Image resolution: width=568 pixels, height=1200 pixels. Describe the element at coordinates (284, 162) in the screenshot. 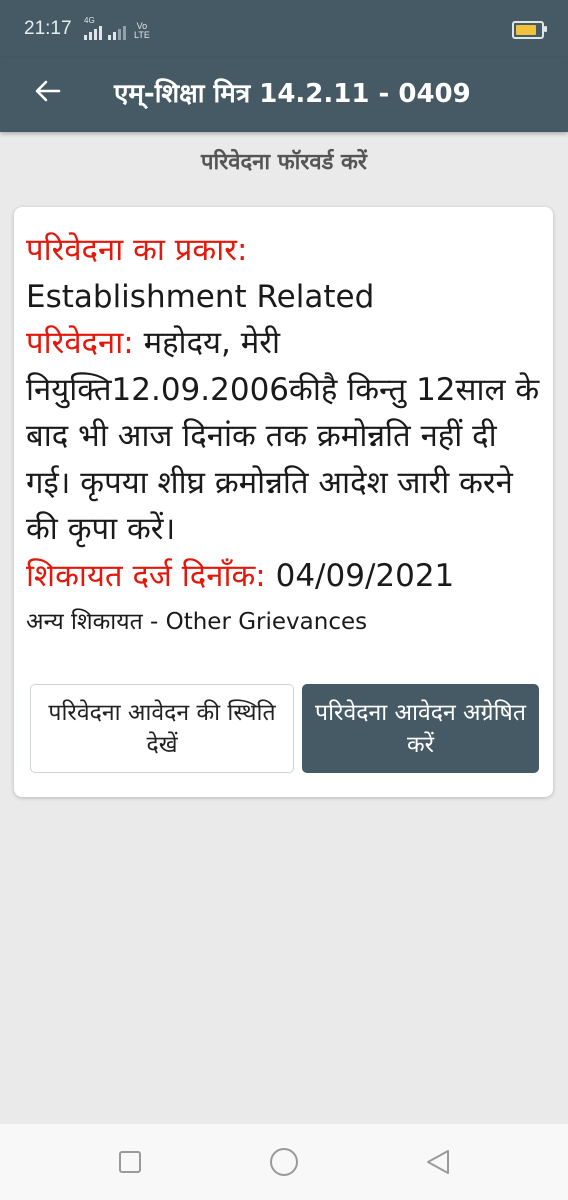

I see `section-heading: परिवेदना फॉरवर्ड करें` at that location.